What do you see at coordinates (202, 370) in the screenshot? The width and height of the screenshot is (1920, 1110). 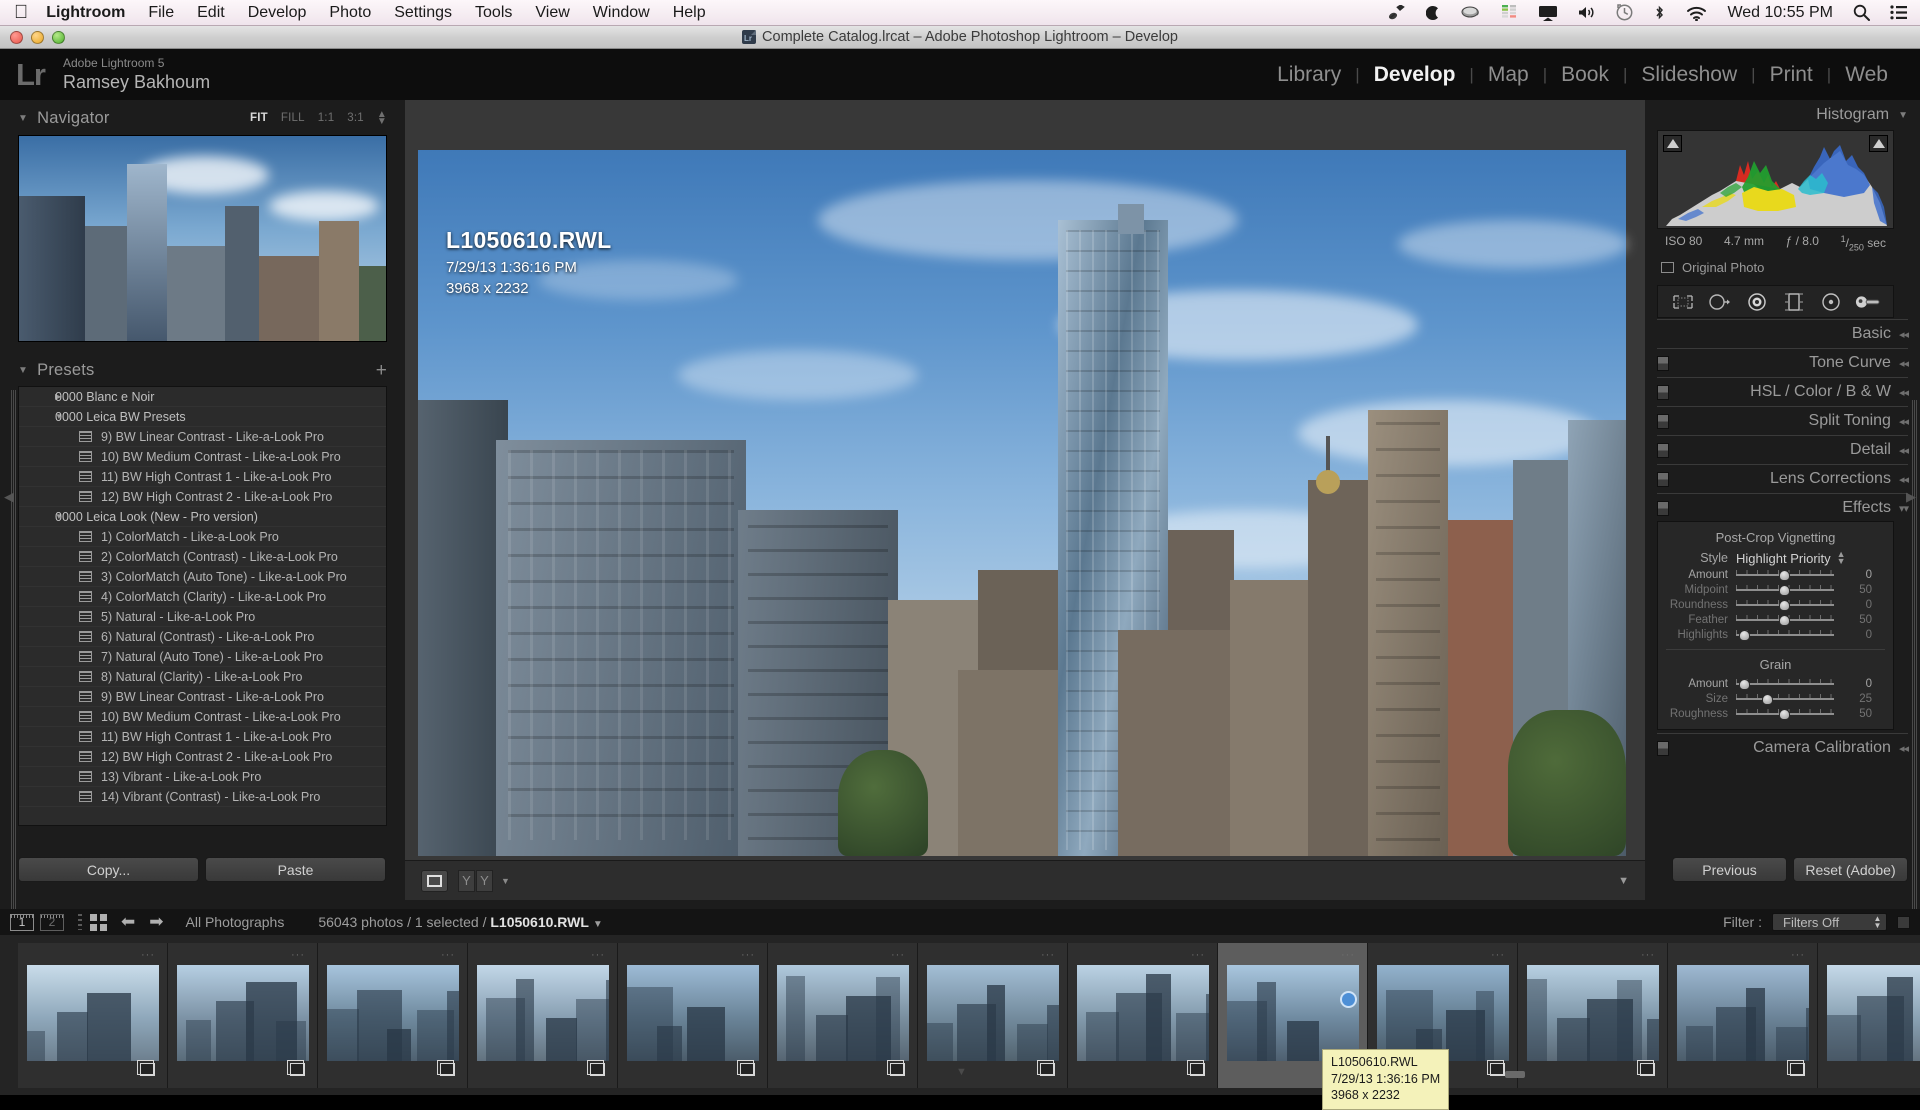 I see `presets-header: ▼ Presets +` at bounding box center [202, 370].